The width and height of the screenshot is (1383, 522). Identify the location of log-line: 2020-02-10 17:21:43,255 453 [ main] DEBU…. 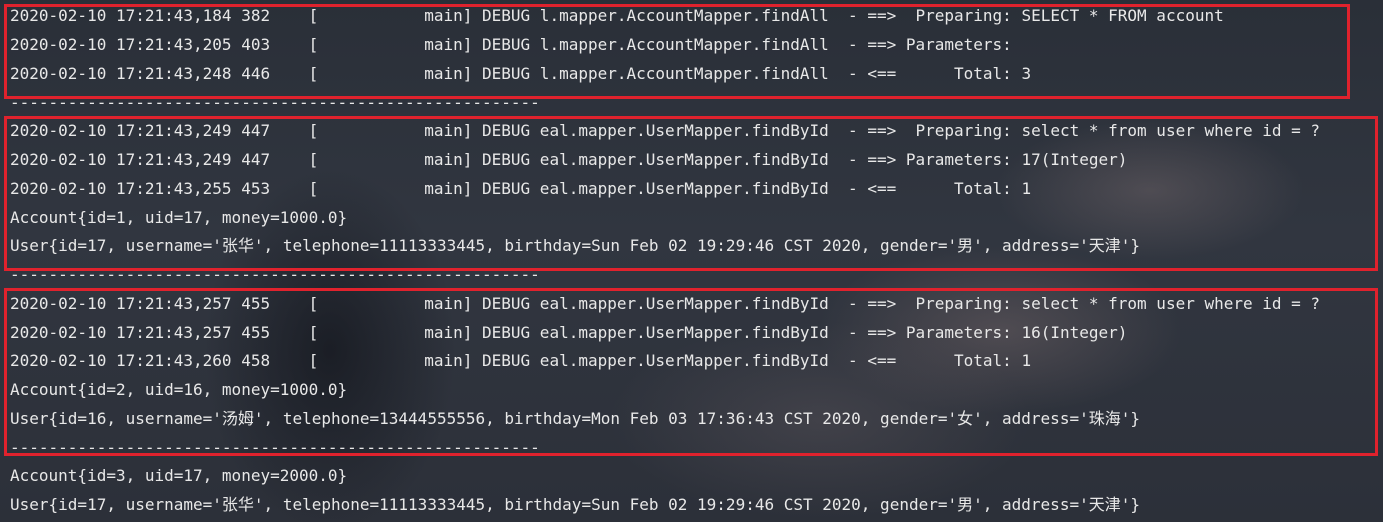
(521, 188).